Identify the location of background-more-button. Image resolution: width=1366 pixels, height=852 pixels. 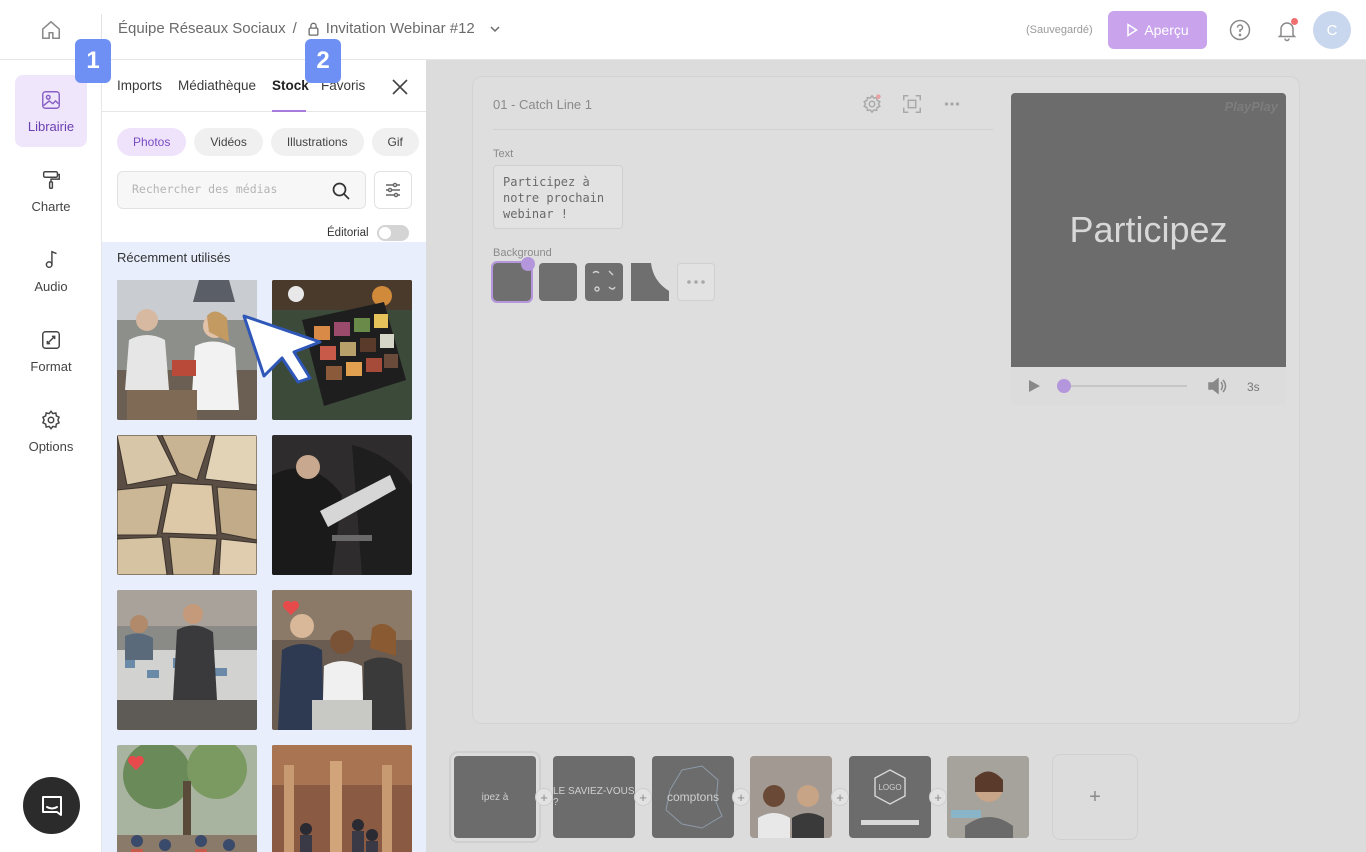
(696, 282).